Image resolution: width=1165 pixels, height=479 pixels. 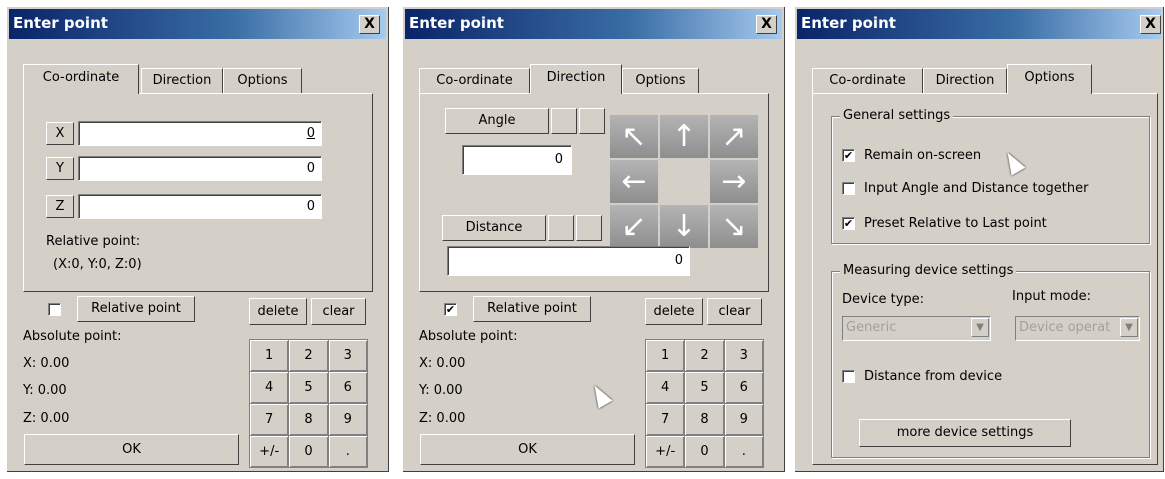 What do you see at coordinates (200, 206) in the screenshot?
I see `z-field: 0` at bounding box center [200, 206].